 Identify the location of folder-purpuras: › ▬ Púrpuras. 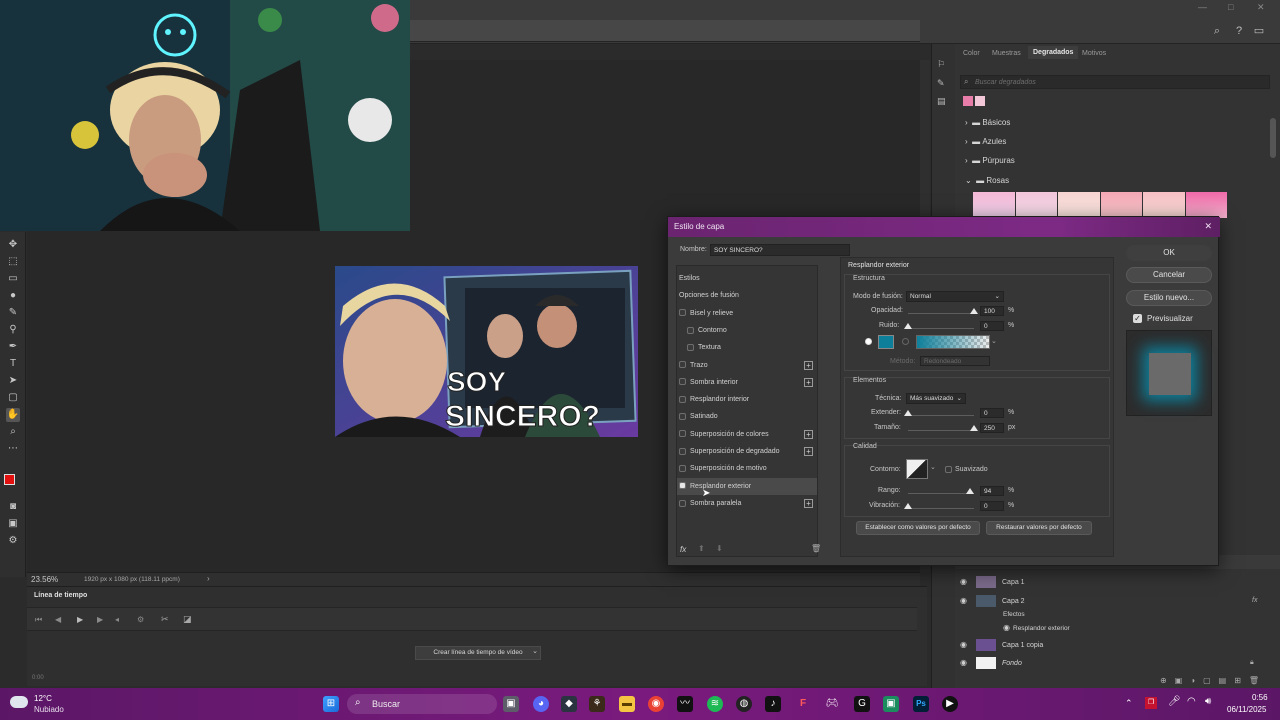
(990, 161).